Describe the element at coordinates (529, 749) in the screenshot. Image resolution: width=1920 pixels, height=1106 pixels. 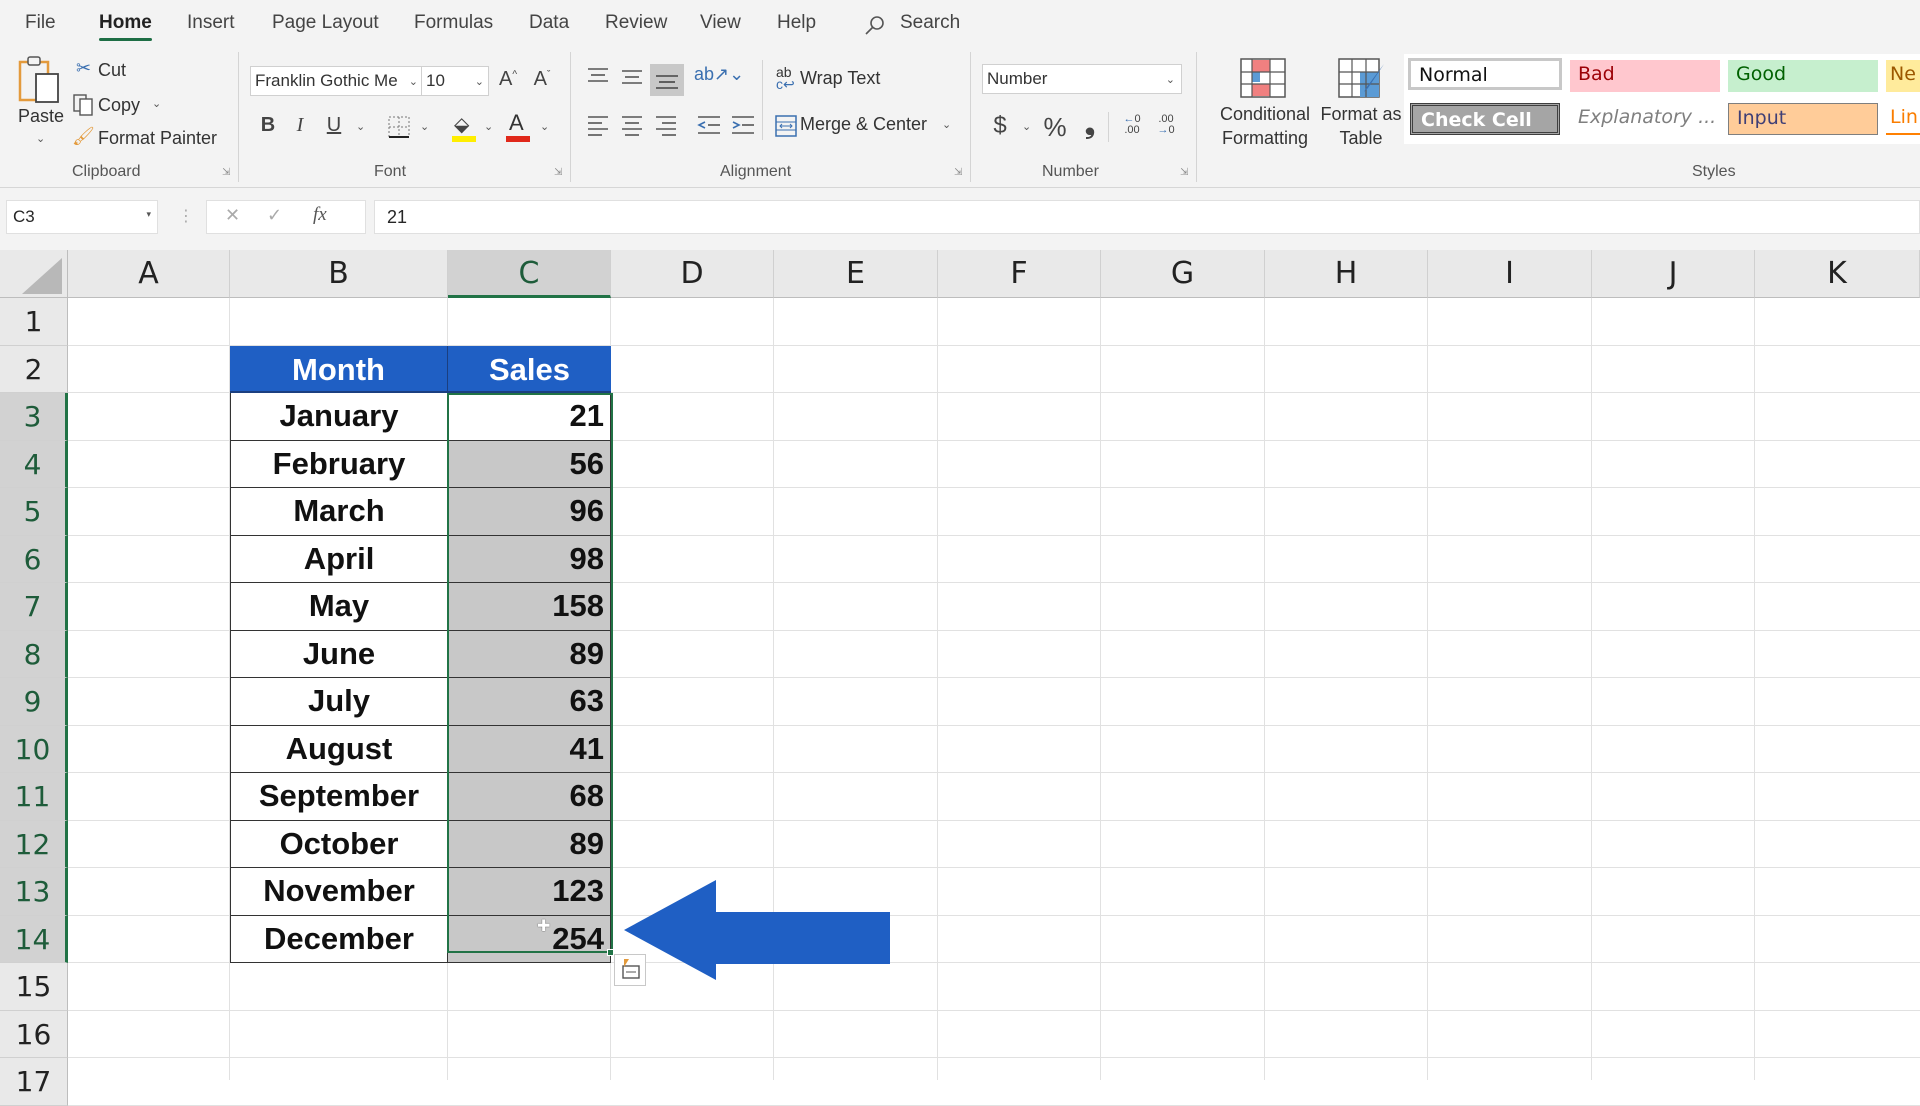
I see `cell-sales: 41` at that location.